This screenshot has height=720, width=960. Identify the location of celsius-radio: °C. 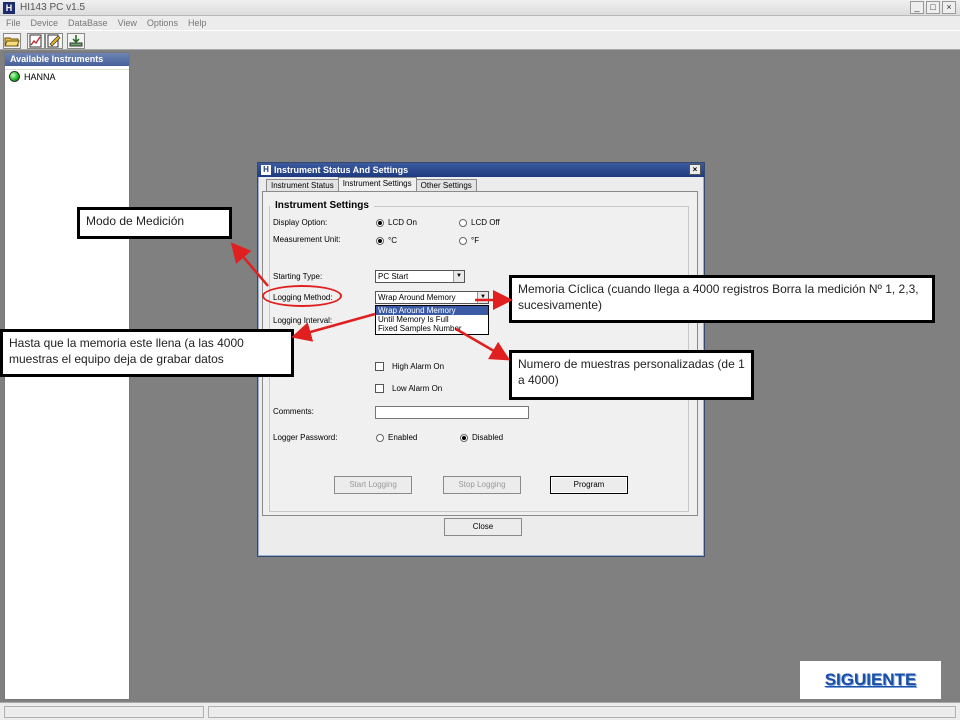
(386, 240).